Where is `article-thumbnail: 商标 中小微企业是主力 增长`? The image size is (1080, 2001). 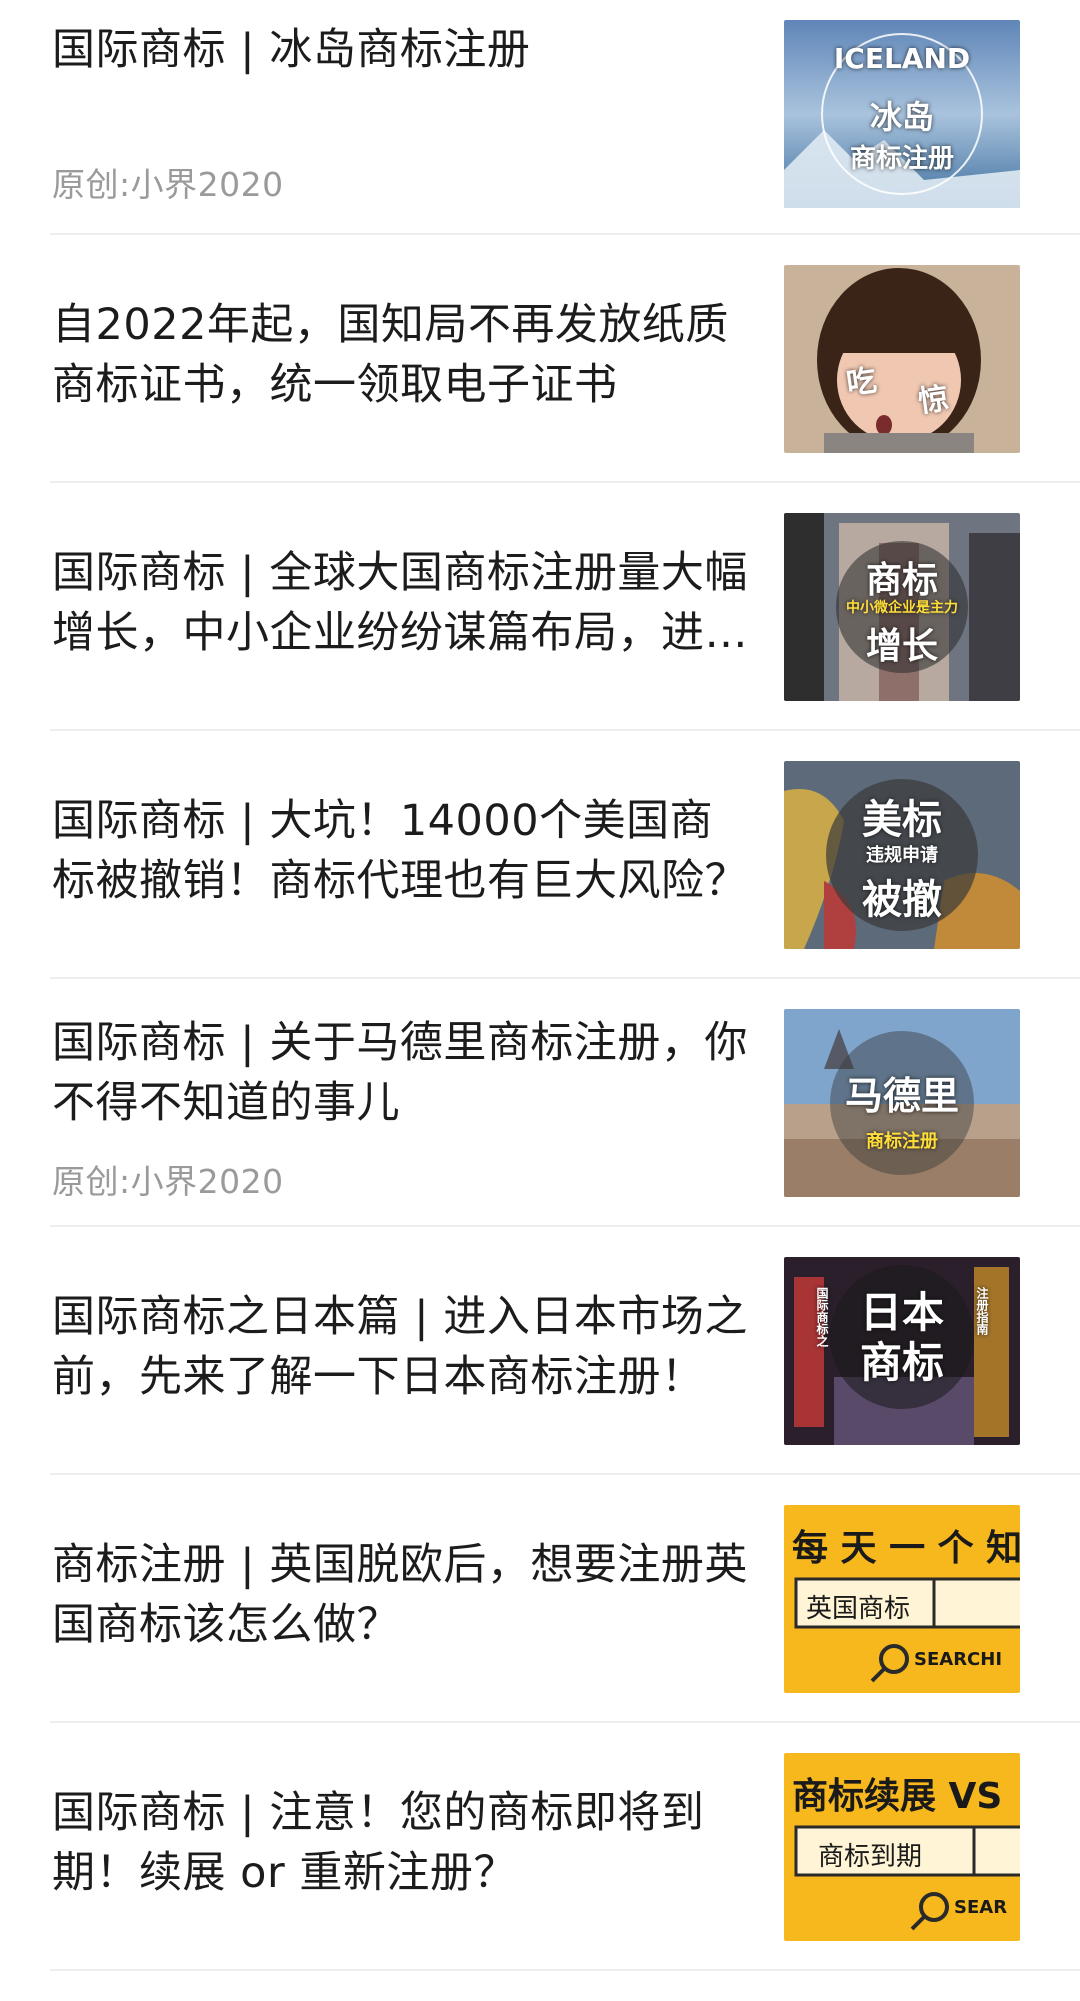 article-thumbnail: 商标 中小微企业是主力 增长 is located at coordinates (902, 607).